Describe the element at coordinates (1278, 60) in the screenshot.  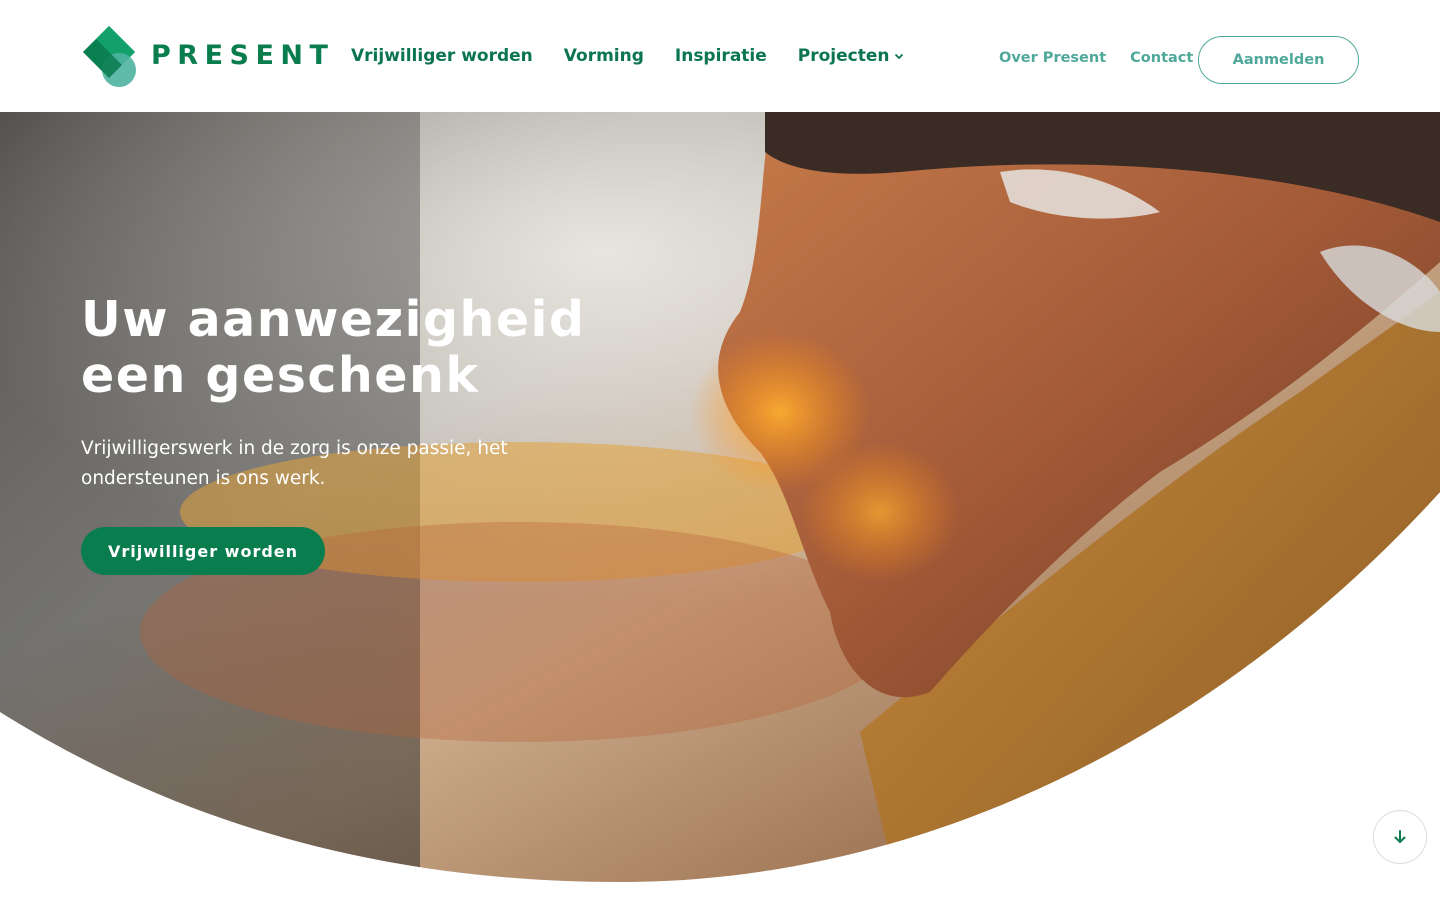
I see `login-button: Aanmelden` at that location.